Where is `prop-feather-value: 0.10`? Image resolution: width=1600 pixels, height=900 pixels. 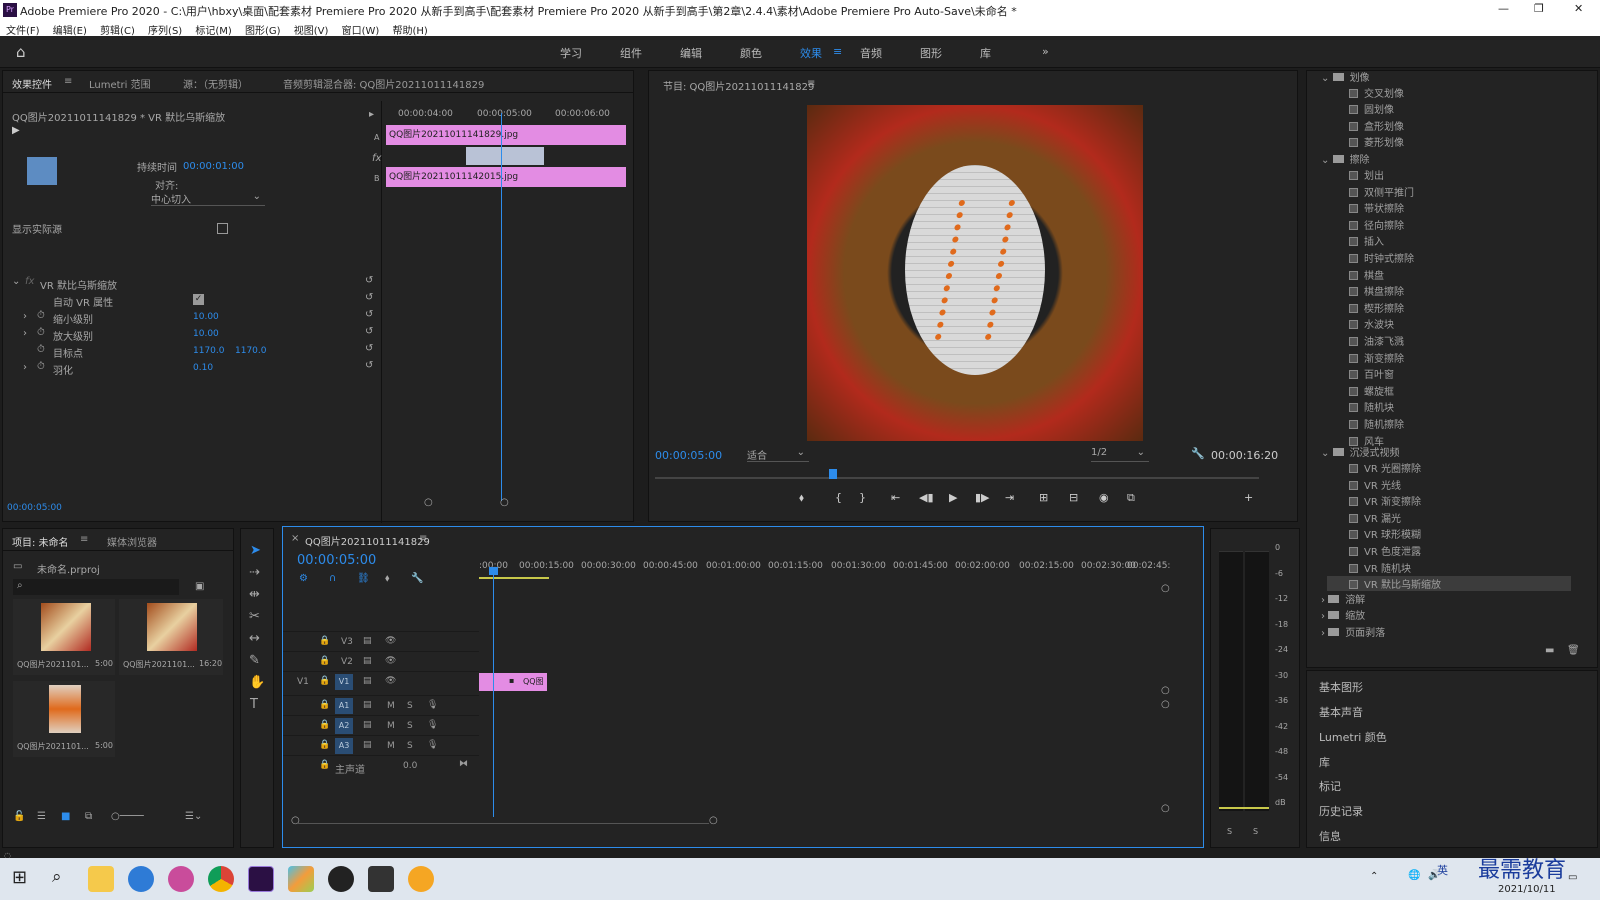 prop-feather-value: 0.10 is located at coordinates (203, 368).